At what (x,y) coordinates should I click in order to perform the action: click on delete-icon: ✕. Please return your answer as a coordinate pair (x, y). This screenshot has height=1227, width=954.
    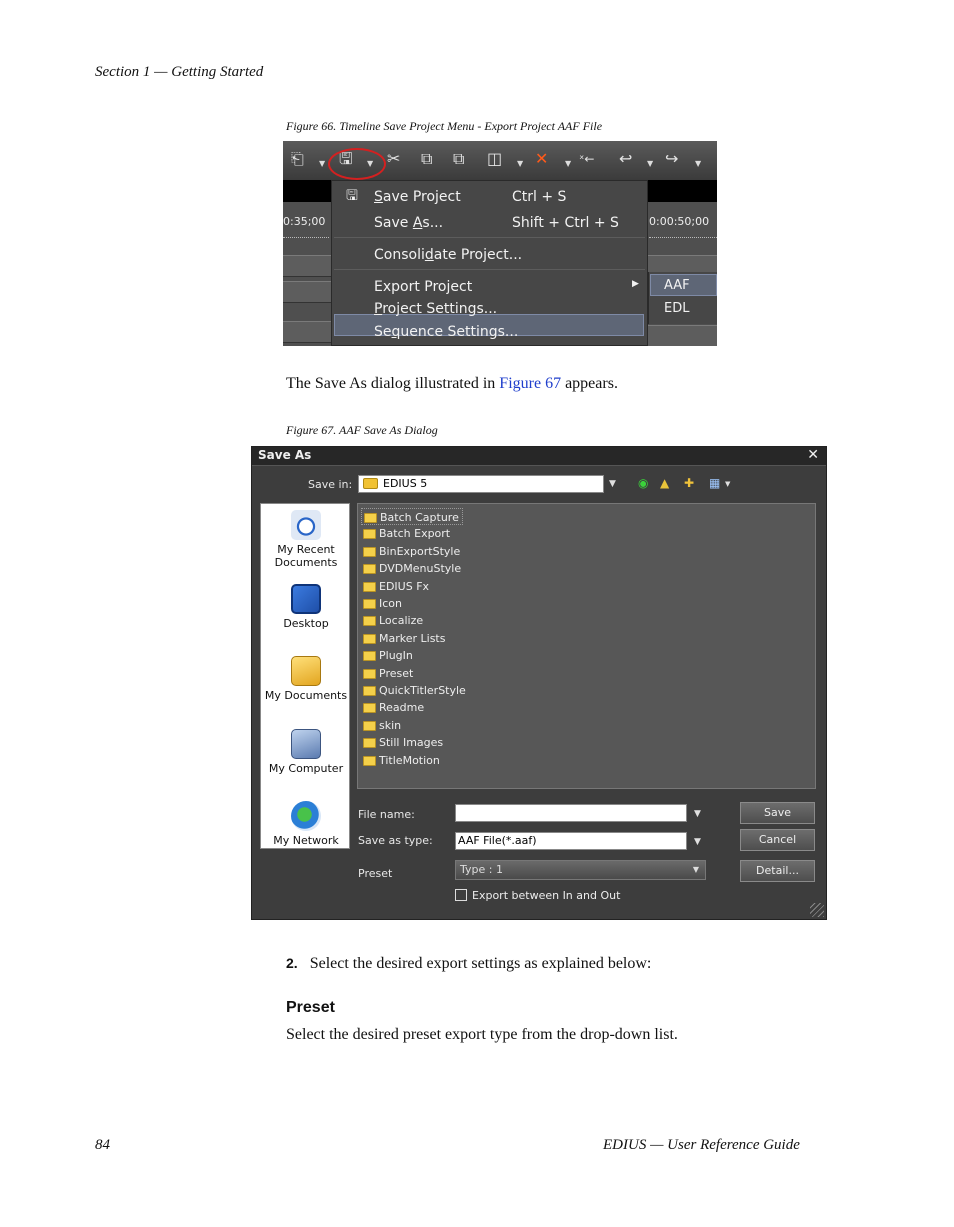
    Looking at the image, I should click on (541, 159).